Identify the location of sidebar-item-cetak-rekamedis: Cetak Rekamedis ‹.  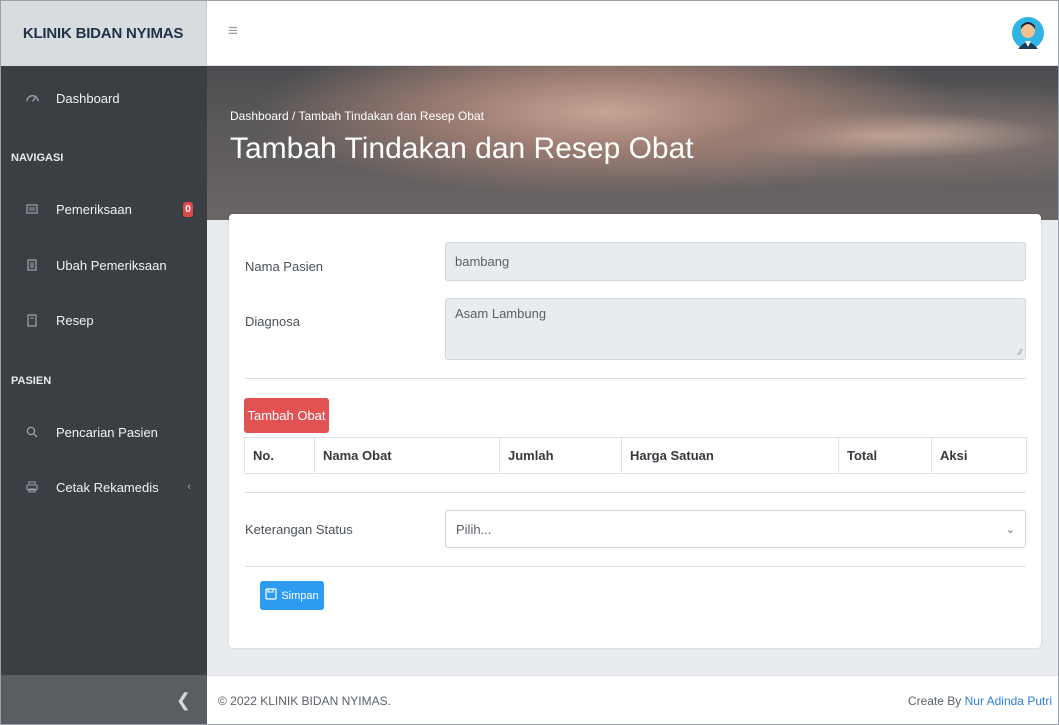
(103, 487).